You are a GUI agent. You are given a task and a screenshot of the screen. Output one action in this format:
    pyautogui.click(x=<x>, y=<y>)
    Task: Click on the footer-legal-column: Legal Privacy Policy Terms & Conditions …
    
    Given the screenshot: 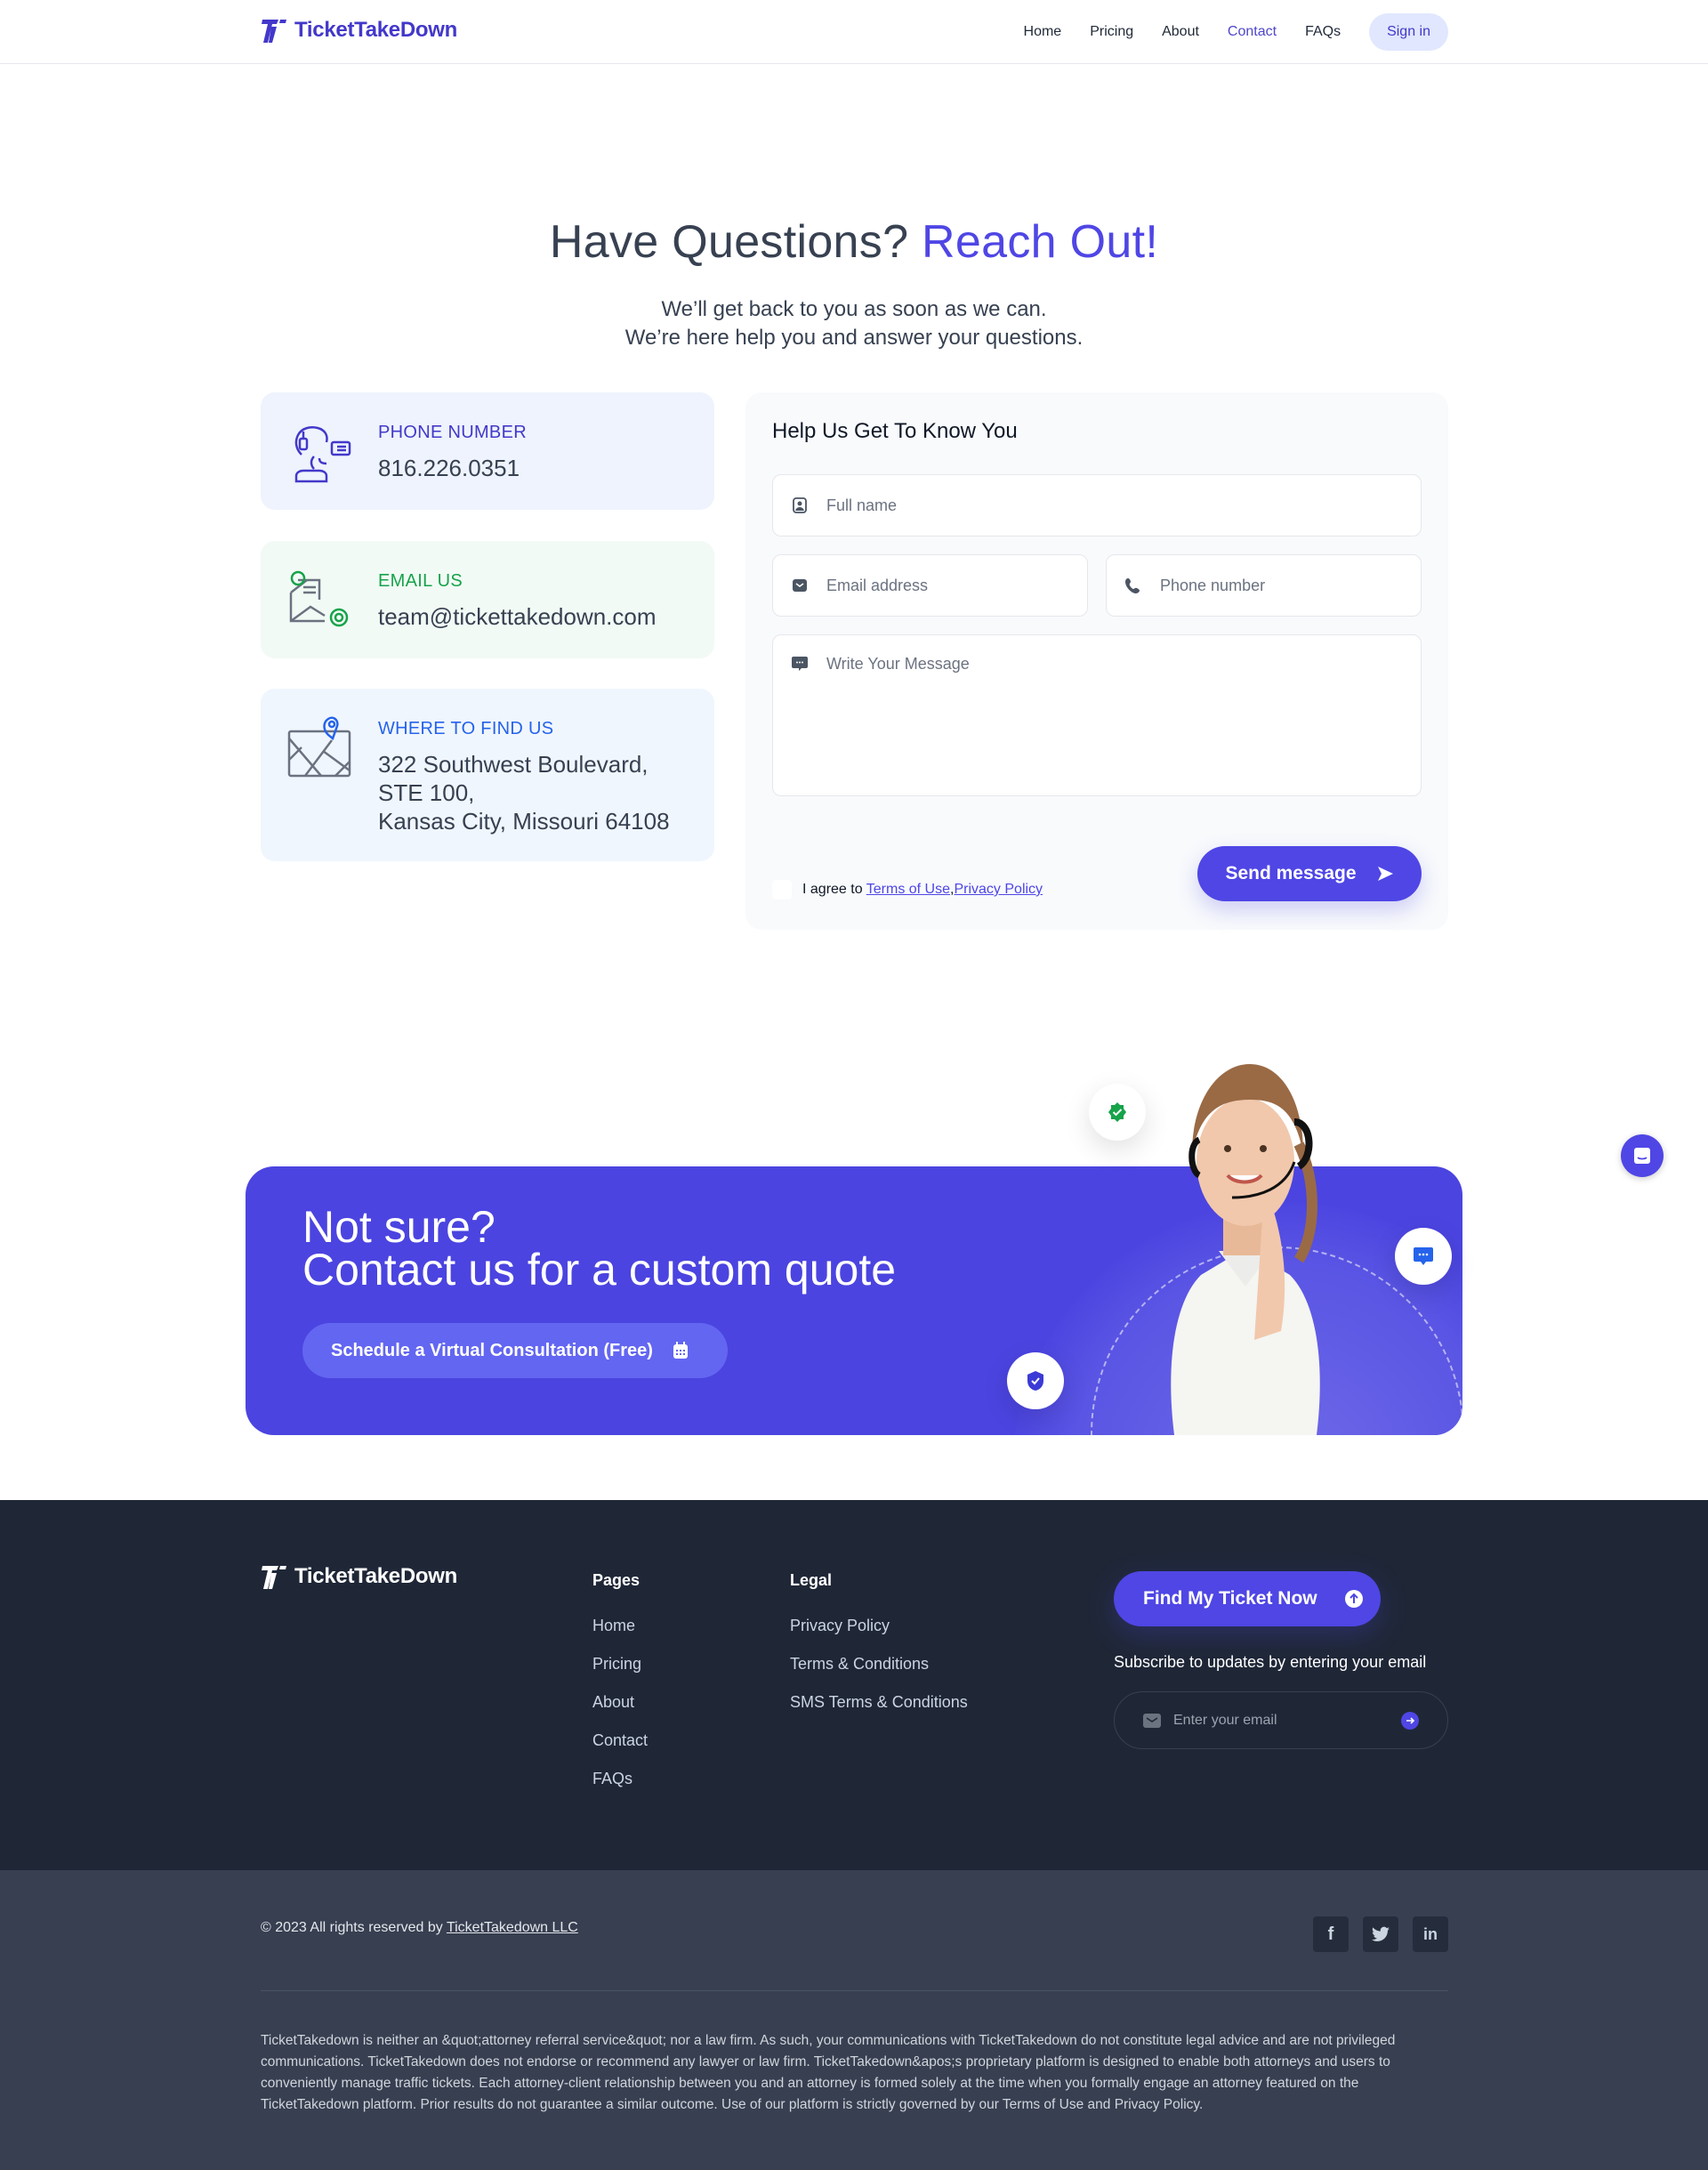 What is the action you would take?
    pyautogui.click(x=879, y=1651)
    